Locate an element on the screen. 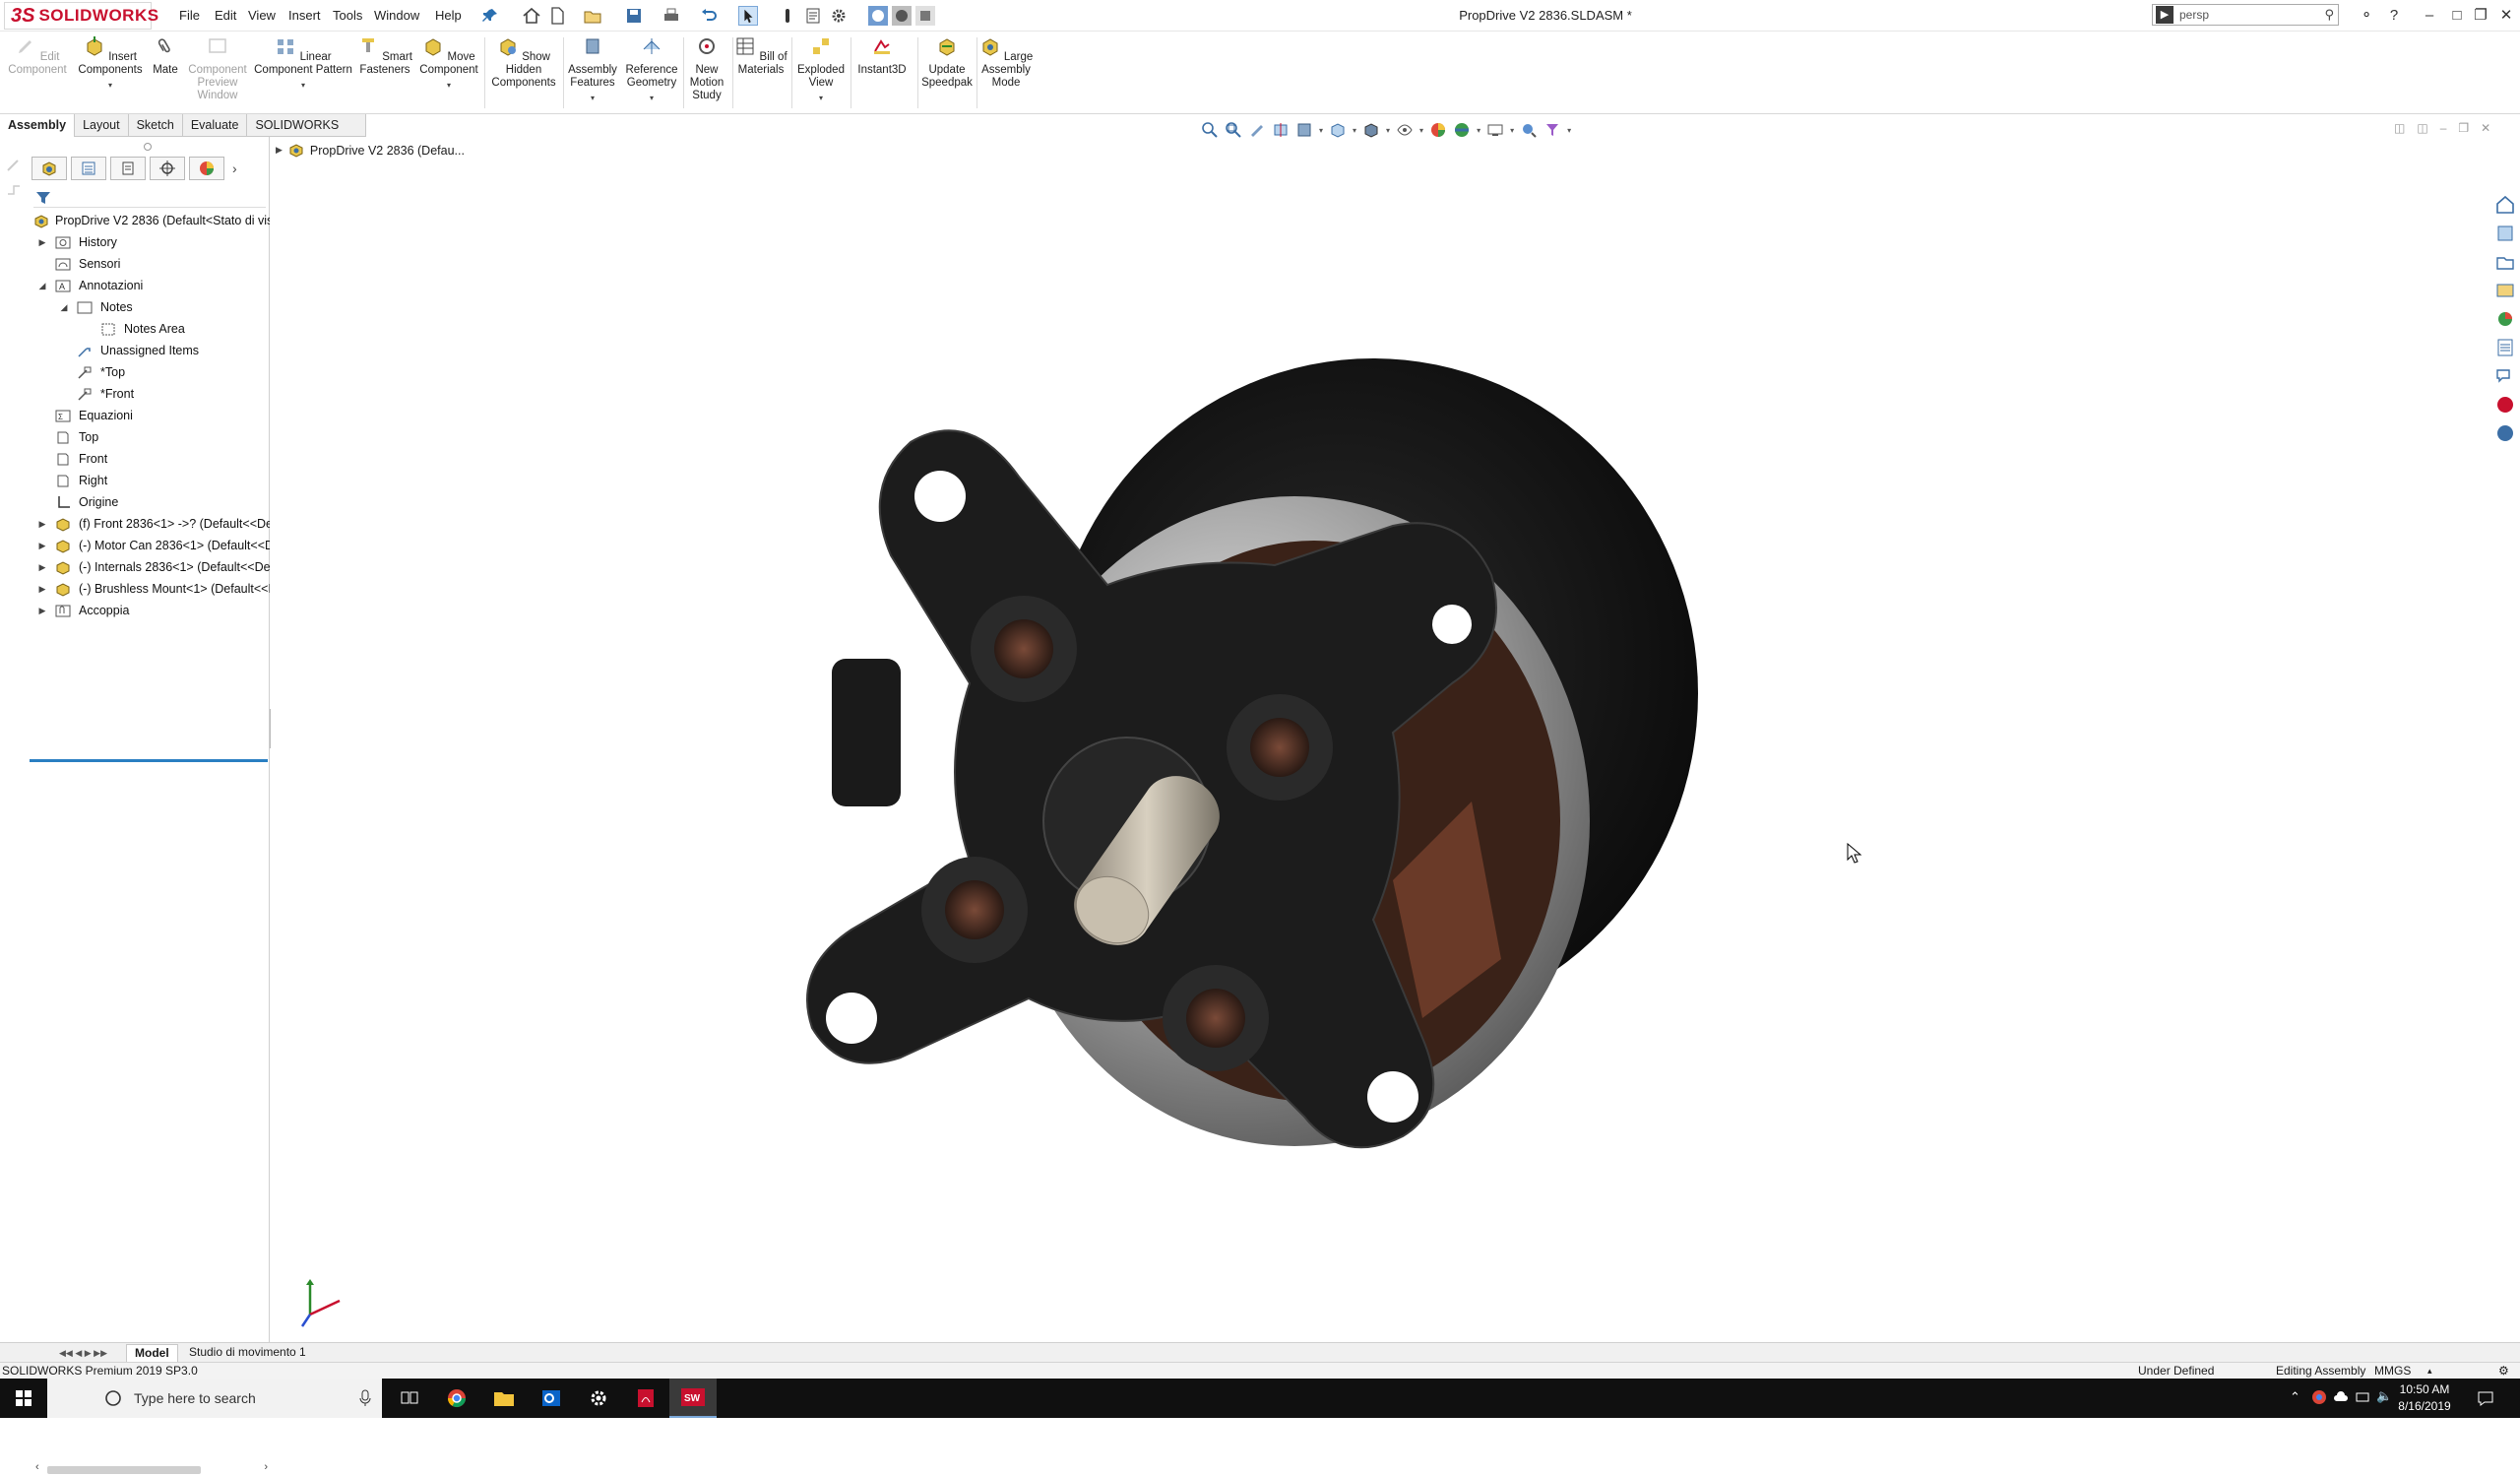 The height and width of the screenshot is (1476, 2520). displaymanager-tab is located at coordinates (206, 168).